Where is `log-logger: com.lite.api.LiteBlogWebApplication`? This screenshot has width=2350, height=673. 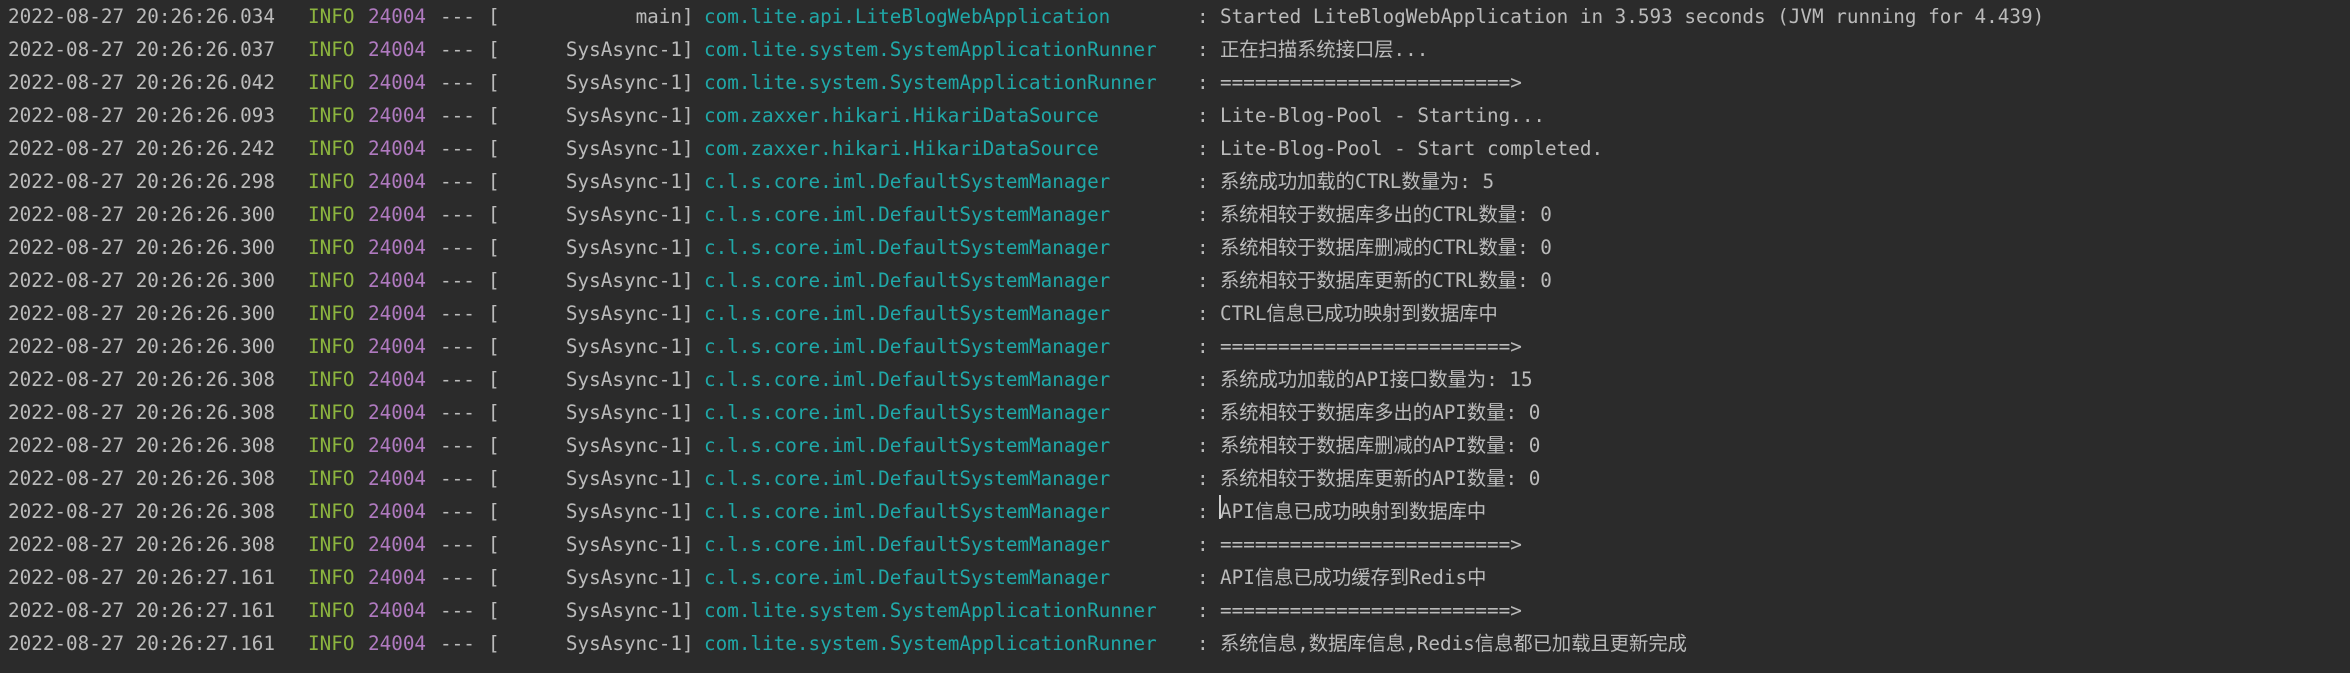 log-logger: com.lite.api.LiteBlogWebApplication is located at coordinates (907, 16).